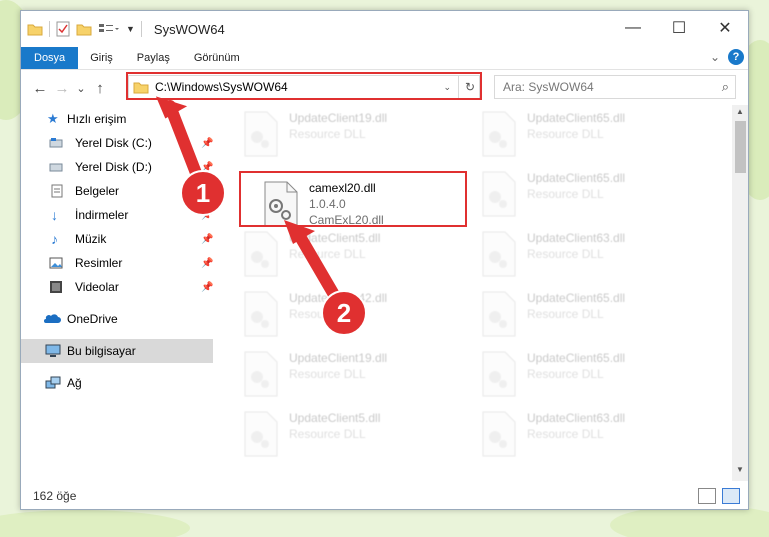  Describe the element at coordinates (304, 86) in the screenshot. I see `address-highlight-box` at that location.